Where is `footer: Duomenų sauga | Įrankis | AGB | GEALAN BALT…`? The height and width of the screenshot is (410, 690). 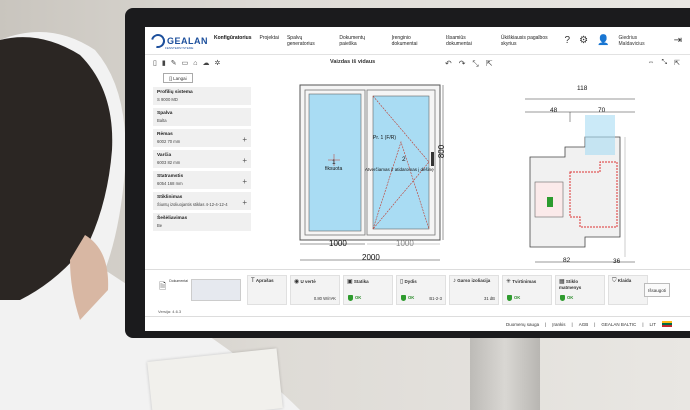
footer: Duomenų sauga | Įrankis | AGB | GEALAN BALT… is located at coordinates (417, 323).